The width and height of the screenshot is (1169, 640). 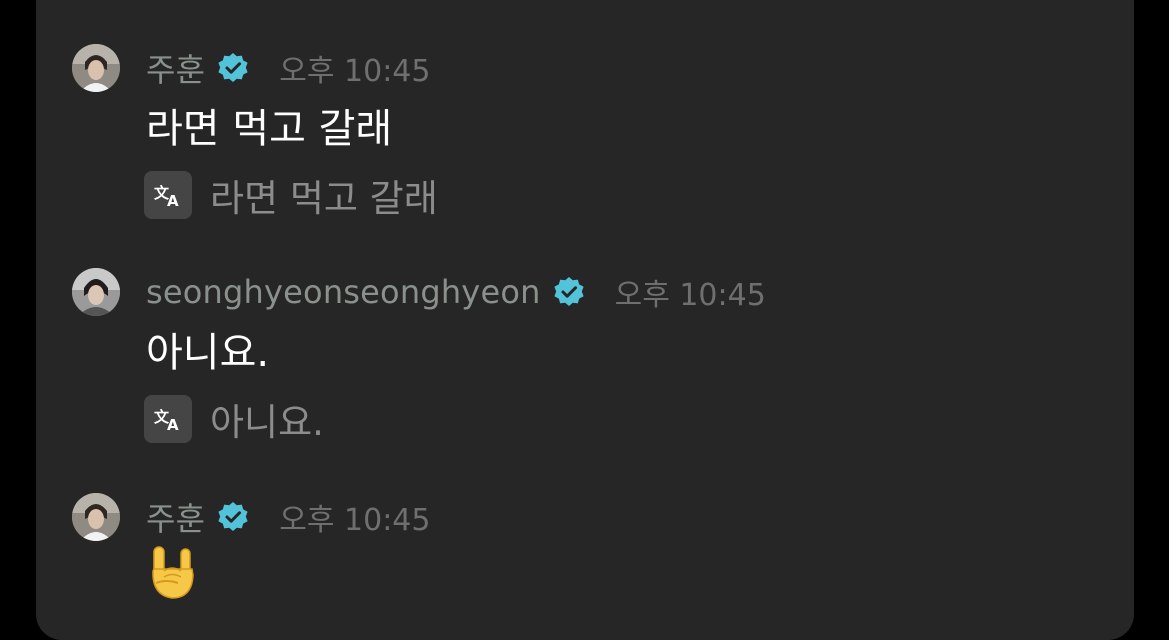 I want to click on translation-text: 아니요., so click(x=267, y=422).